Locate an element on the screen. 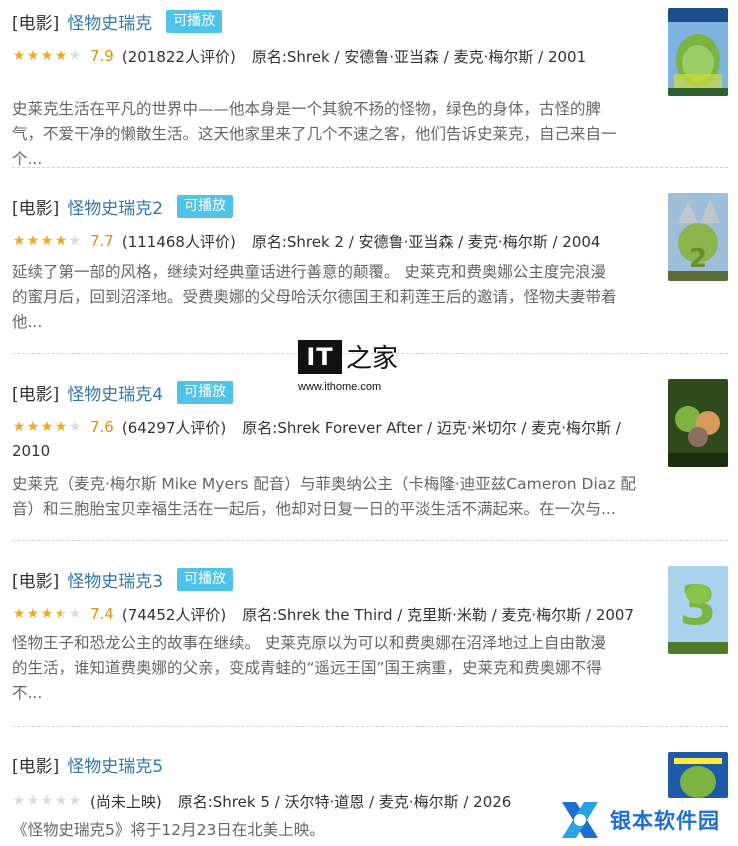  description-line: 史莱克生活在平凡的世界中——他本身是一个其貌不扬的怪物，绿色的身体，古怪的脾 is located at coordinates (307, 109).